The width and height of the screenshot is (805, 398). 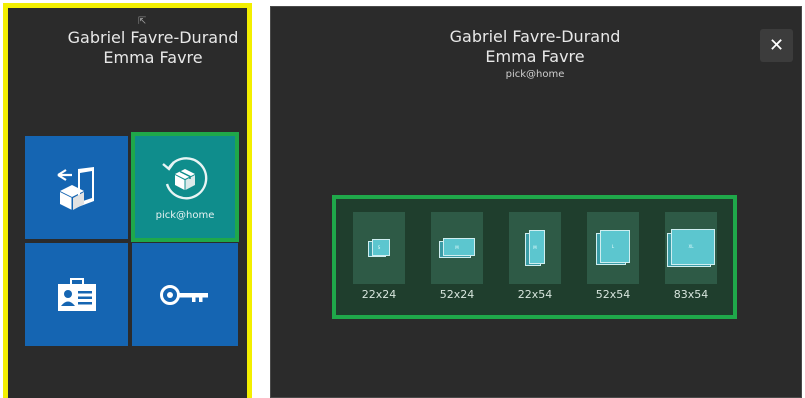 I want to click on format-option-52x54: L 52x54, so click(x=613, y=256).